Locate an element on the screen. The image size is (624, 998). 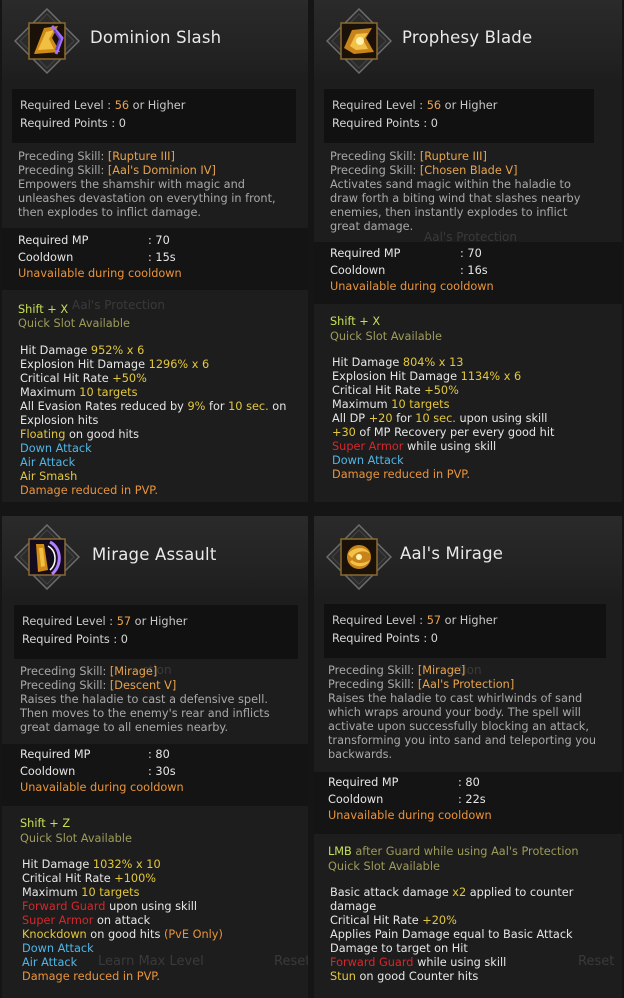
effect-line: Critical Hit Rate +50% is located at coordinates (395, 390).